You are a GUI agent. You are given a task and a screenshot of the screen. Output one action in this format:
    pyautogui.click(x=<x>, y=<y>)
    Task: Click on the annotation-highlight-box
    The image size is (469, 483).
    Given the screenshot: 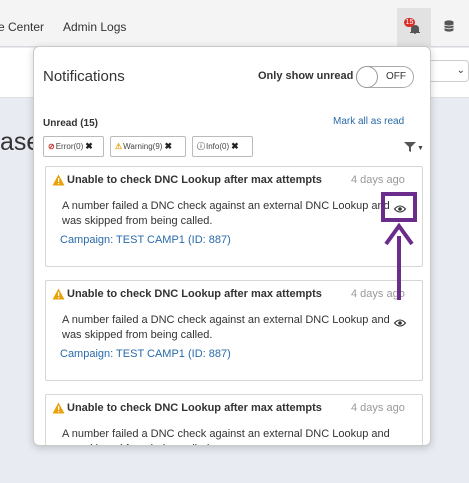 What is the action you would take?
    pyautogui.click(x=399, y=207)
    